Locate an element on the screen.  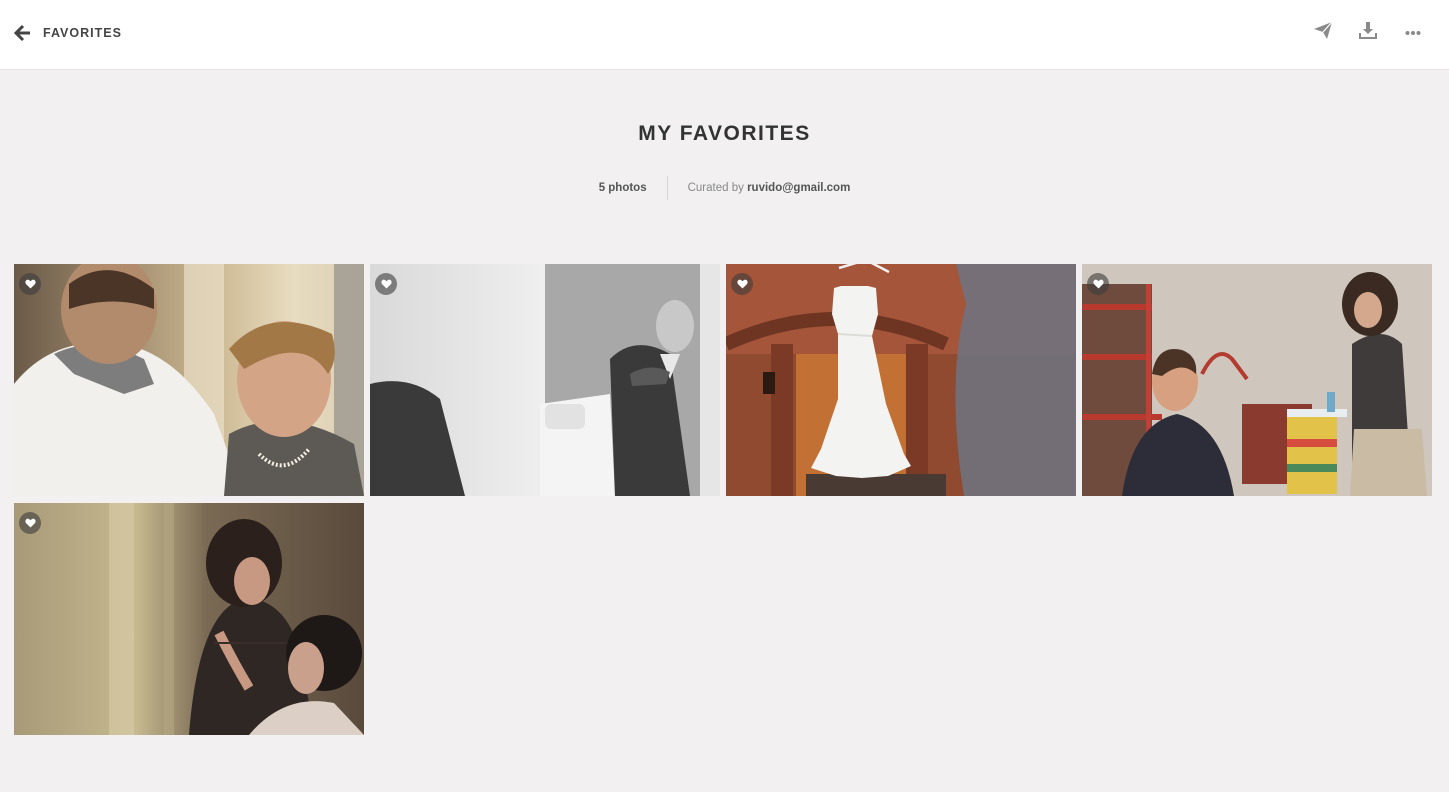
photo-count: 5 photos is located at coordinates (622, 188).